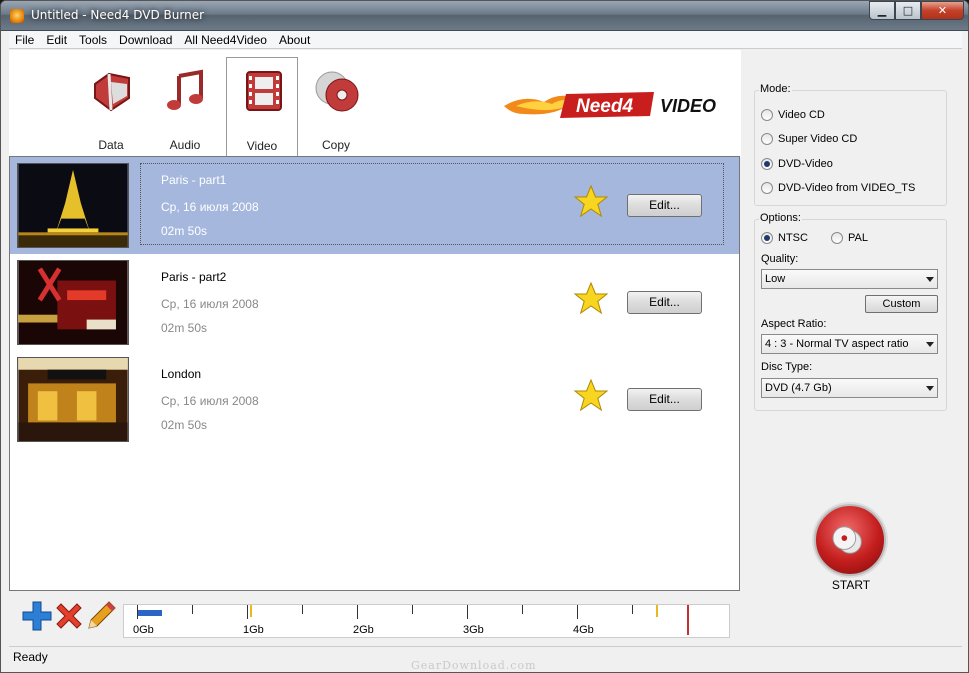  I want to click on thumbnail-moulin-rouge, so click(73, 302).